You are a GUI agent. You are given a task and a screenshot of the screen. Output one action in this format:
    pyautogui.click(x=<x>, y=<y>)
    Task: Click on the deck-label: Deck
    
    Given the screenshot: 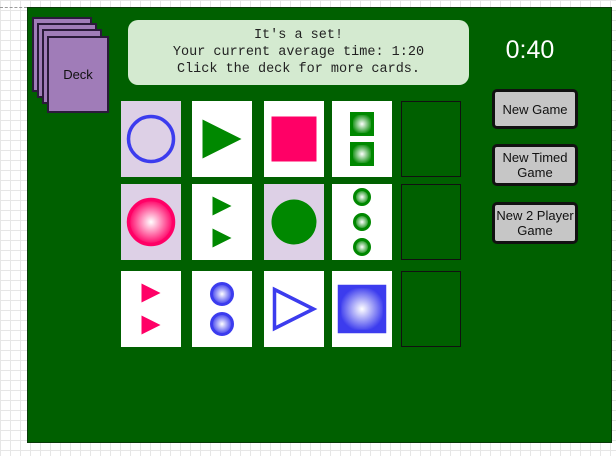 What is the action you would take?
    pyautogui.click(x=78, y=74)
    